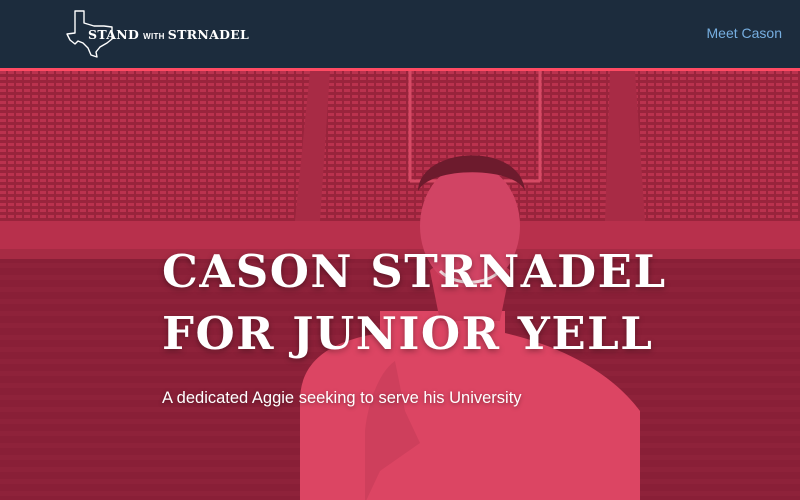 The image size is (800, 500). I want to click on nav-link-meet-cason: Meet Cason, so click(744, 33).